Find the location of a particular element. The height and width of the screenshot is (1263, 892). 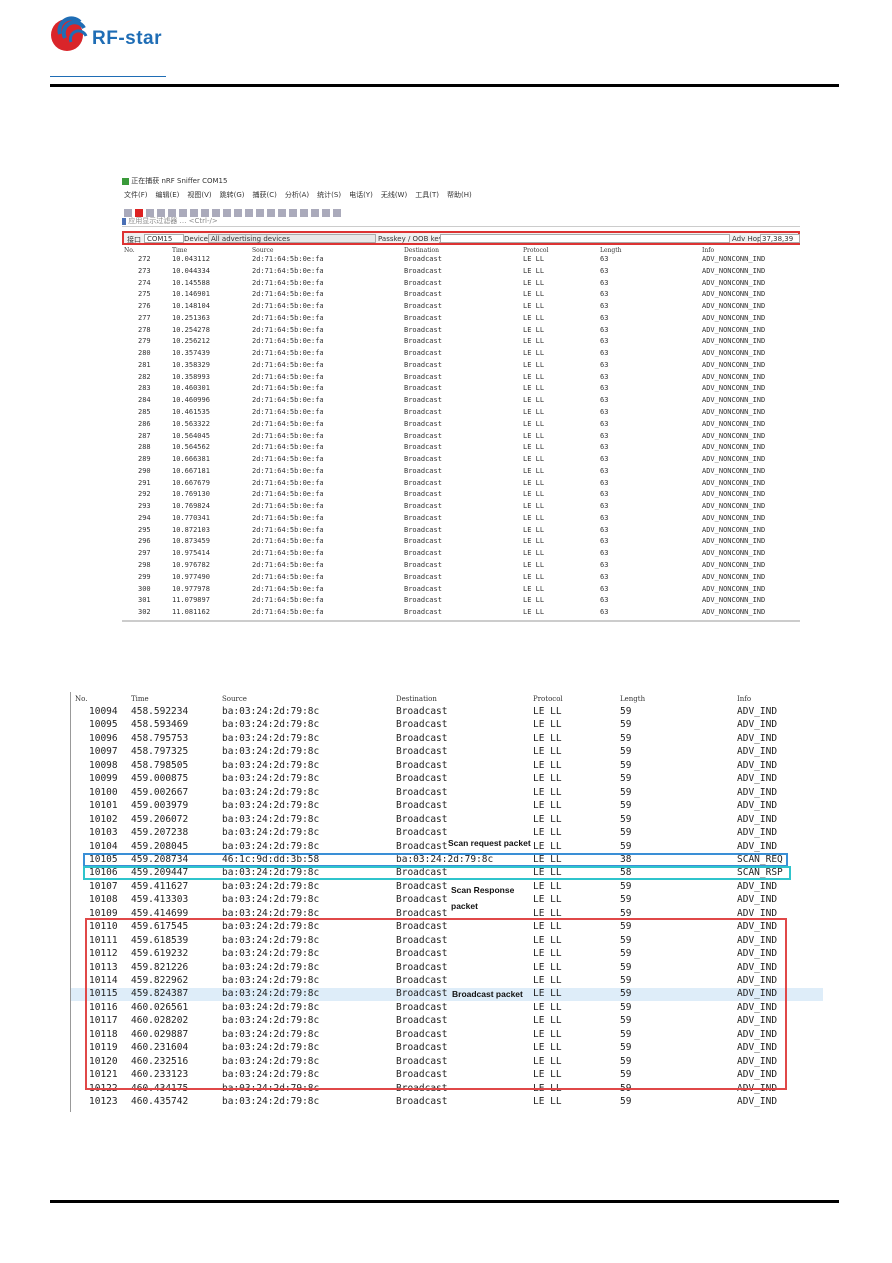

header-rule is located at coordinates (444, 85).